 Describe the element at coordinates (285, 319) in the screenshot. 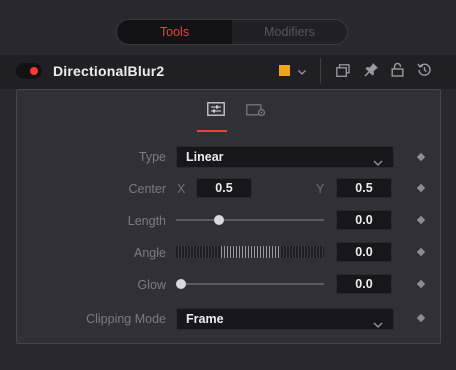

I see `clipping-mode-dropdown: Frame` at that location.